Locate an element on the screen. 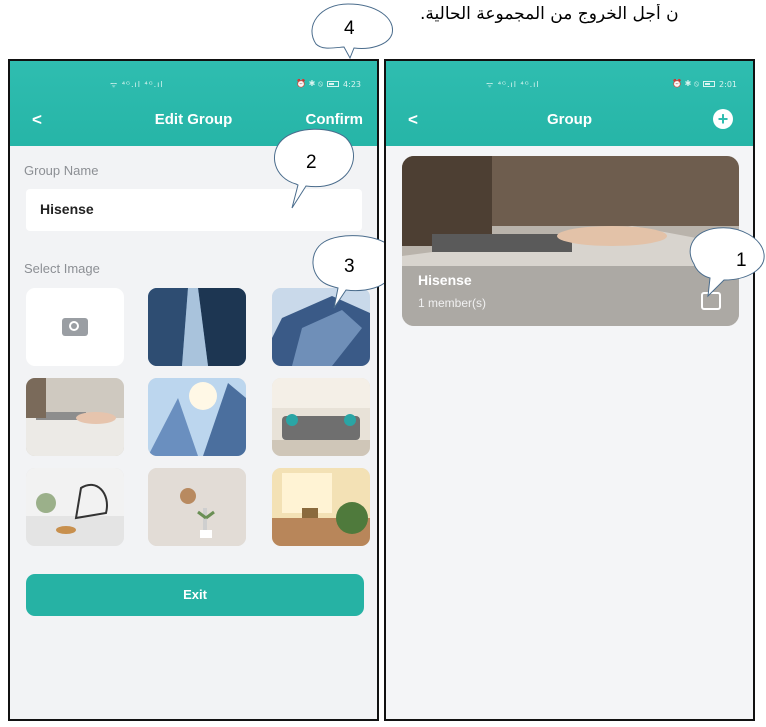  status-time: 4:23 is located at coordinates (352, 84).